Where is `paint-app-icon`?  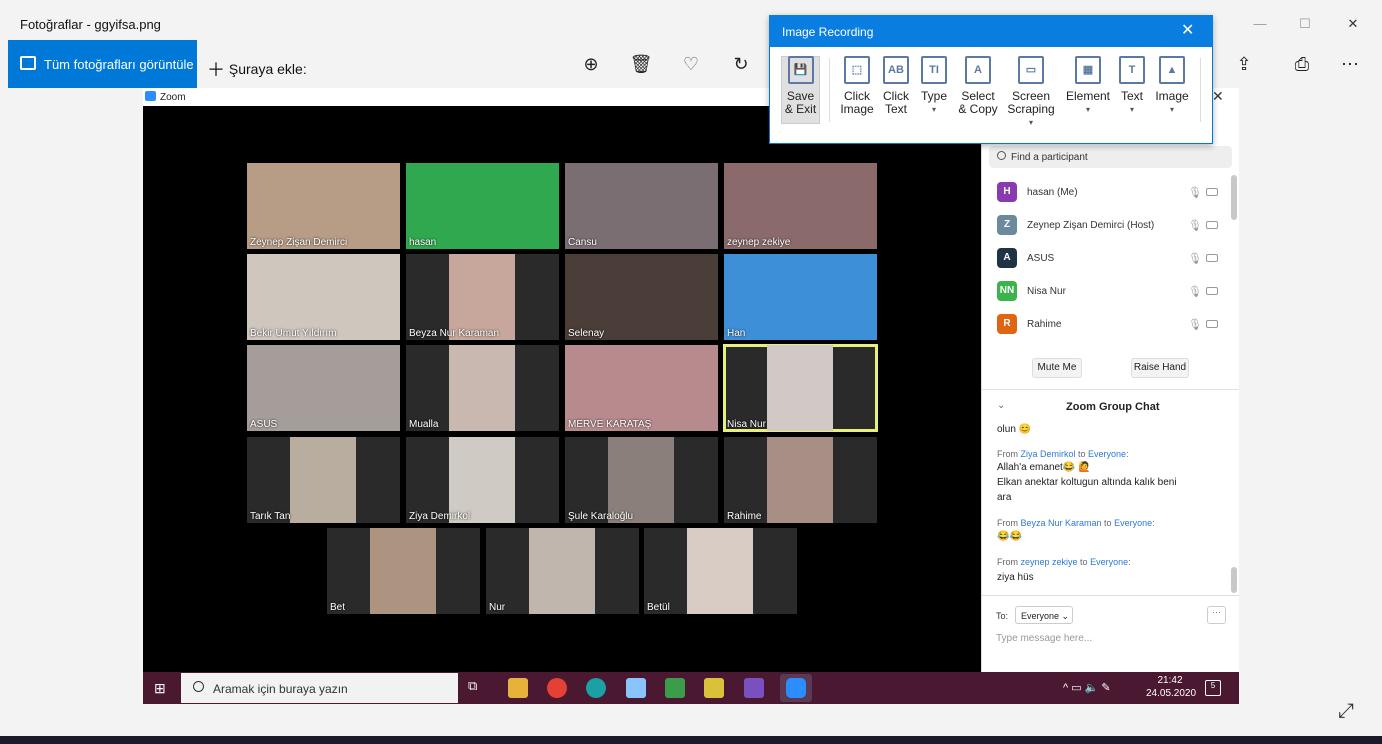
paint-app-icon is located at coordinates (714, 688).